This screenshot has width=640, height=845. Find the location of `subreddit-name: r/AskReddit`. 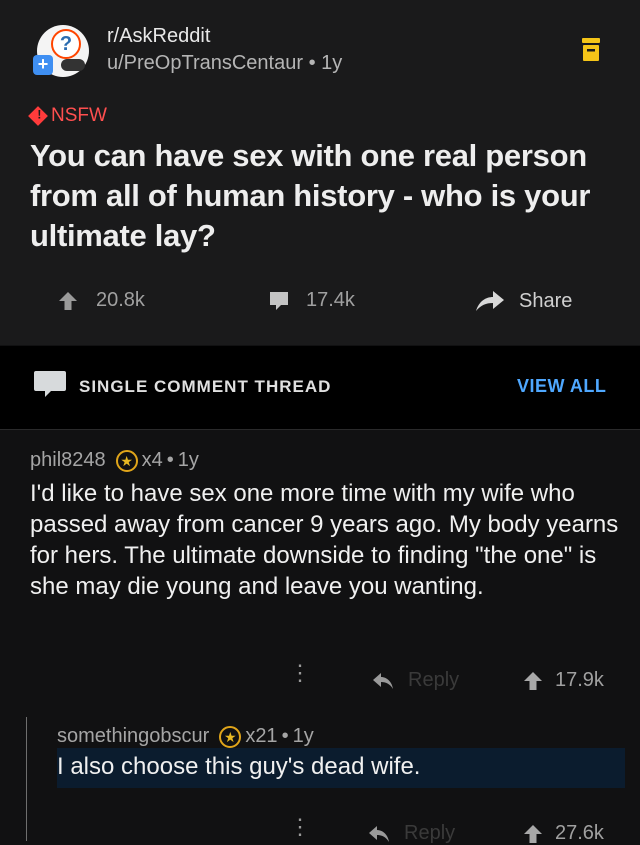

subreddit-name: r/AskReddit is located at coordinates (158, 36).